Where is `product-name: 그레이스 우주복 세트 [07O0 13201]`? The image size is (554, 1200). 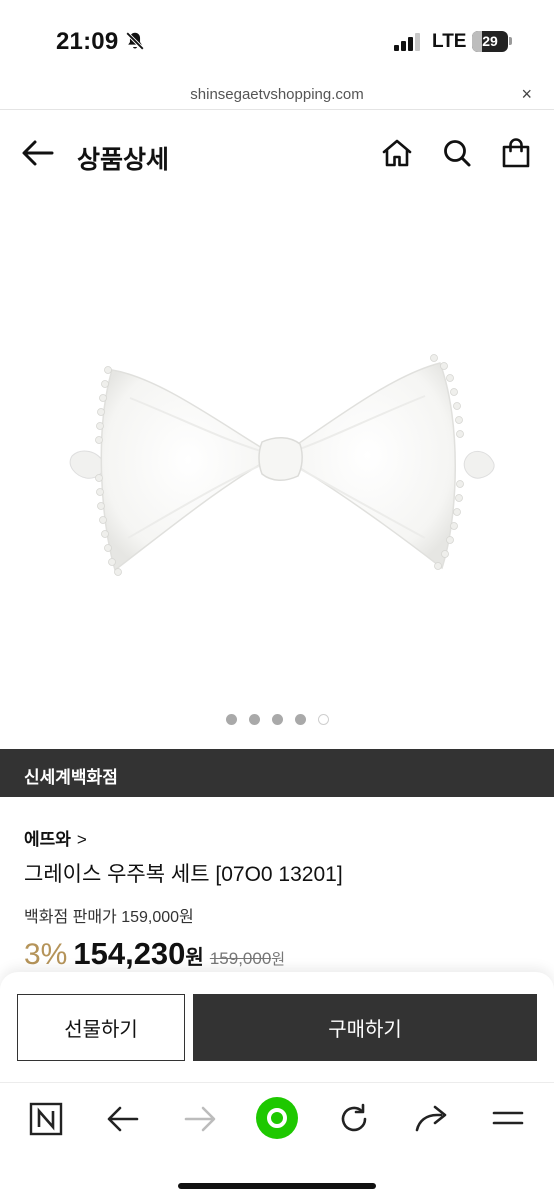 product-name: 그레이스 우주복 세트 [07O0 13201] is located at coordinates (183, 874).